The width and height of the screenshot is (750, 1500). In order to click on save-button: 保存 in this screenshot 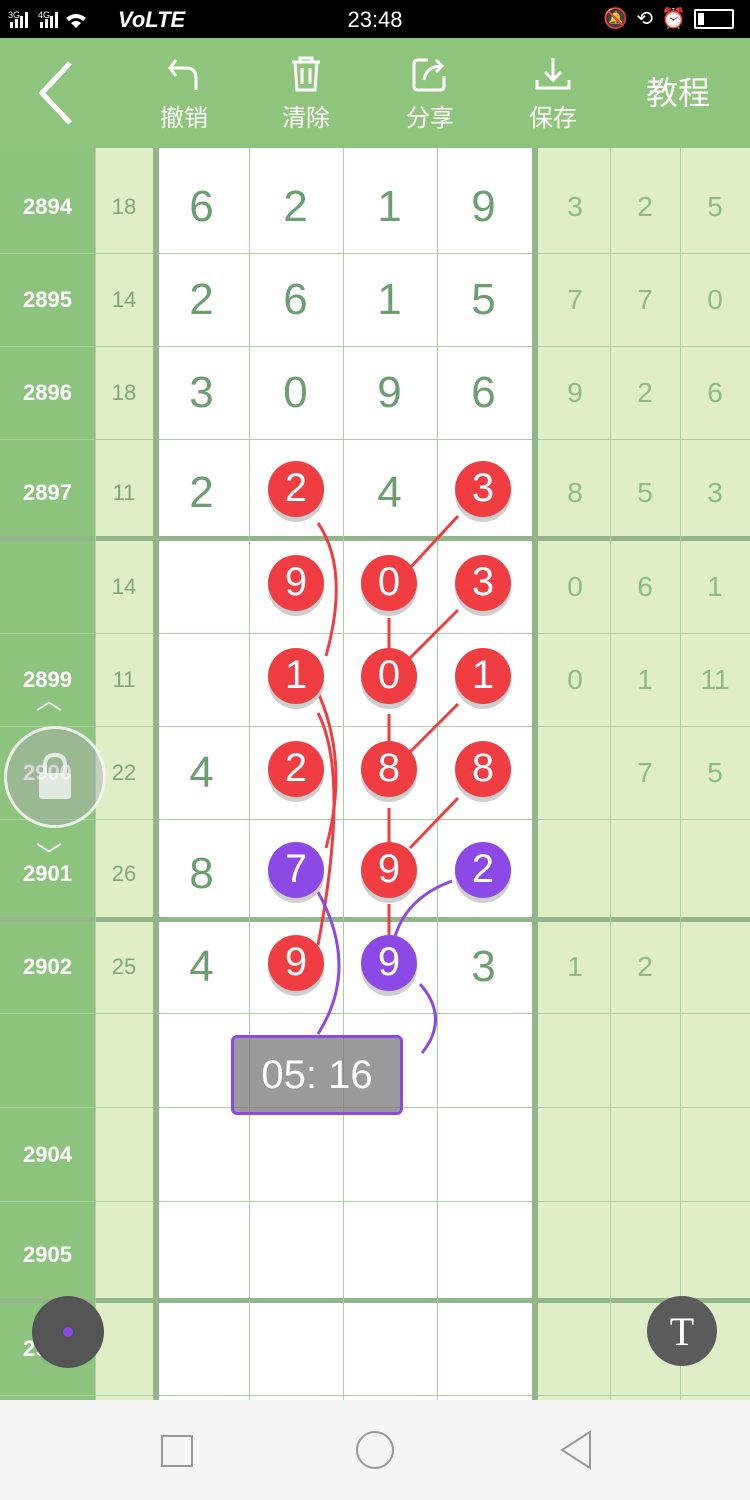, I will do `click(553, 93)`.